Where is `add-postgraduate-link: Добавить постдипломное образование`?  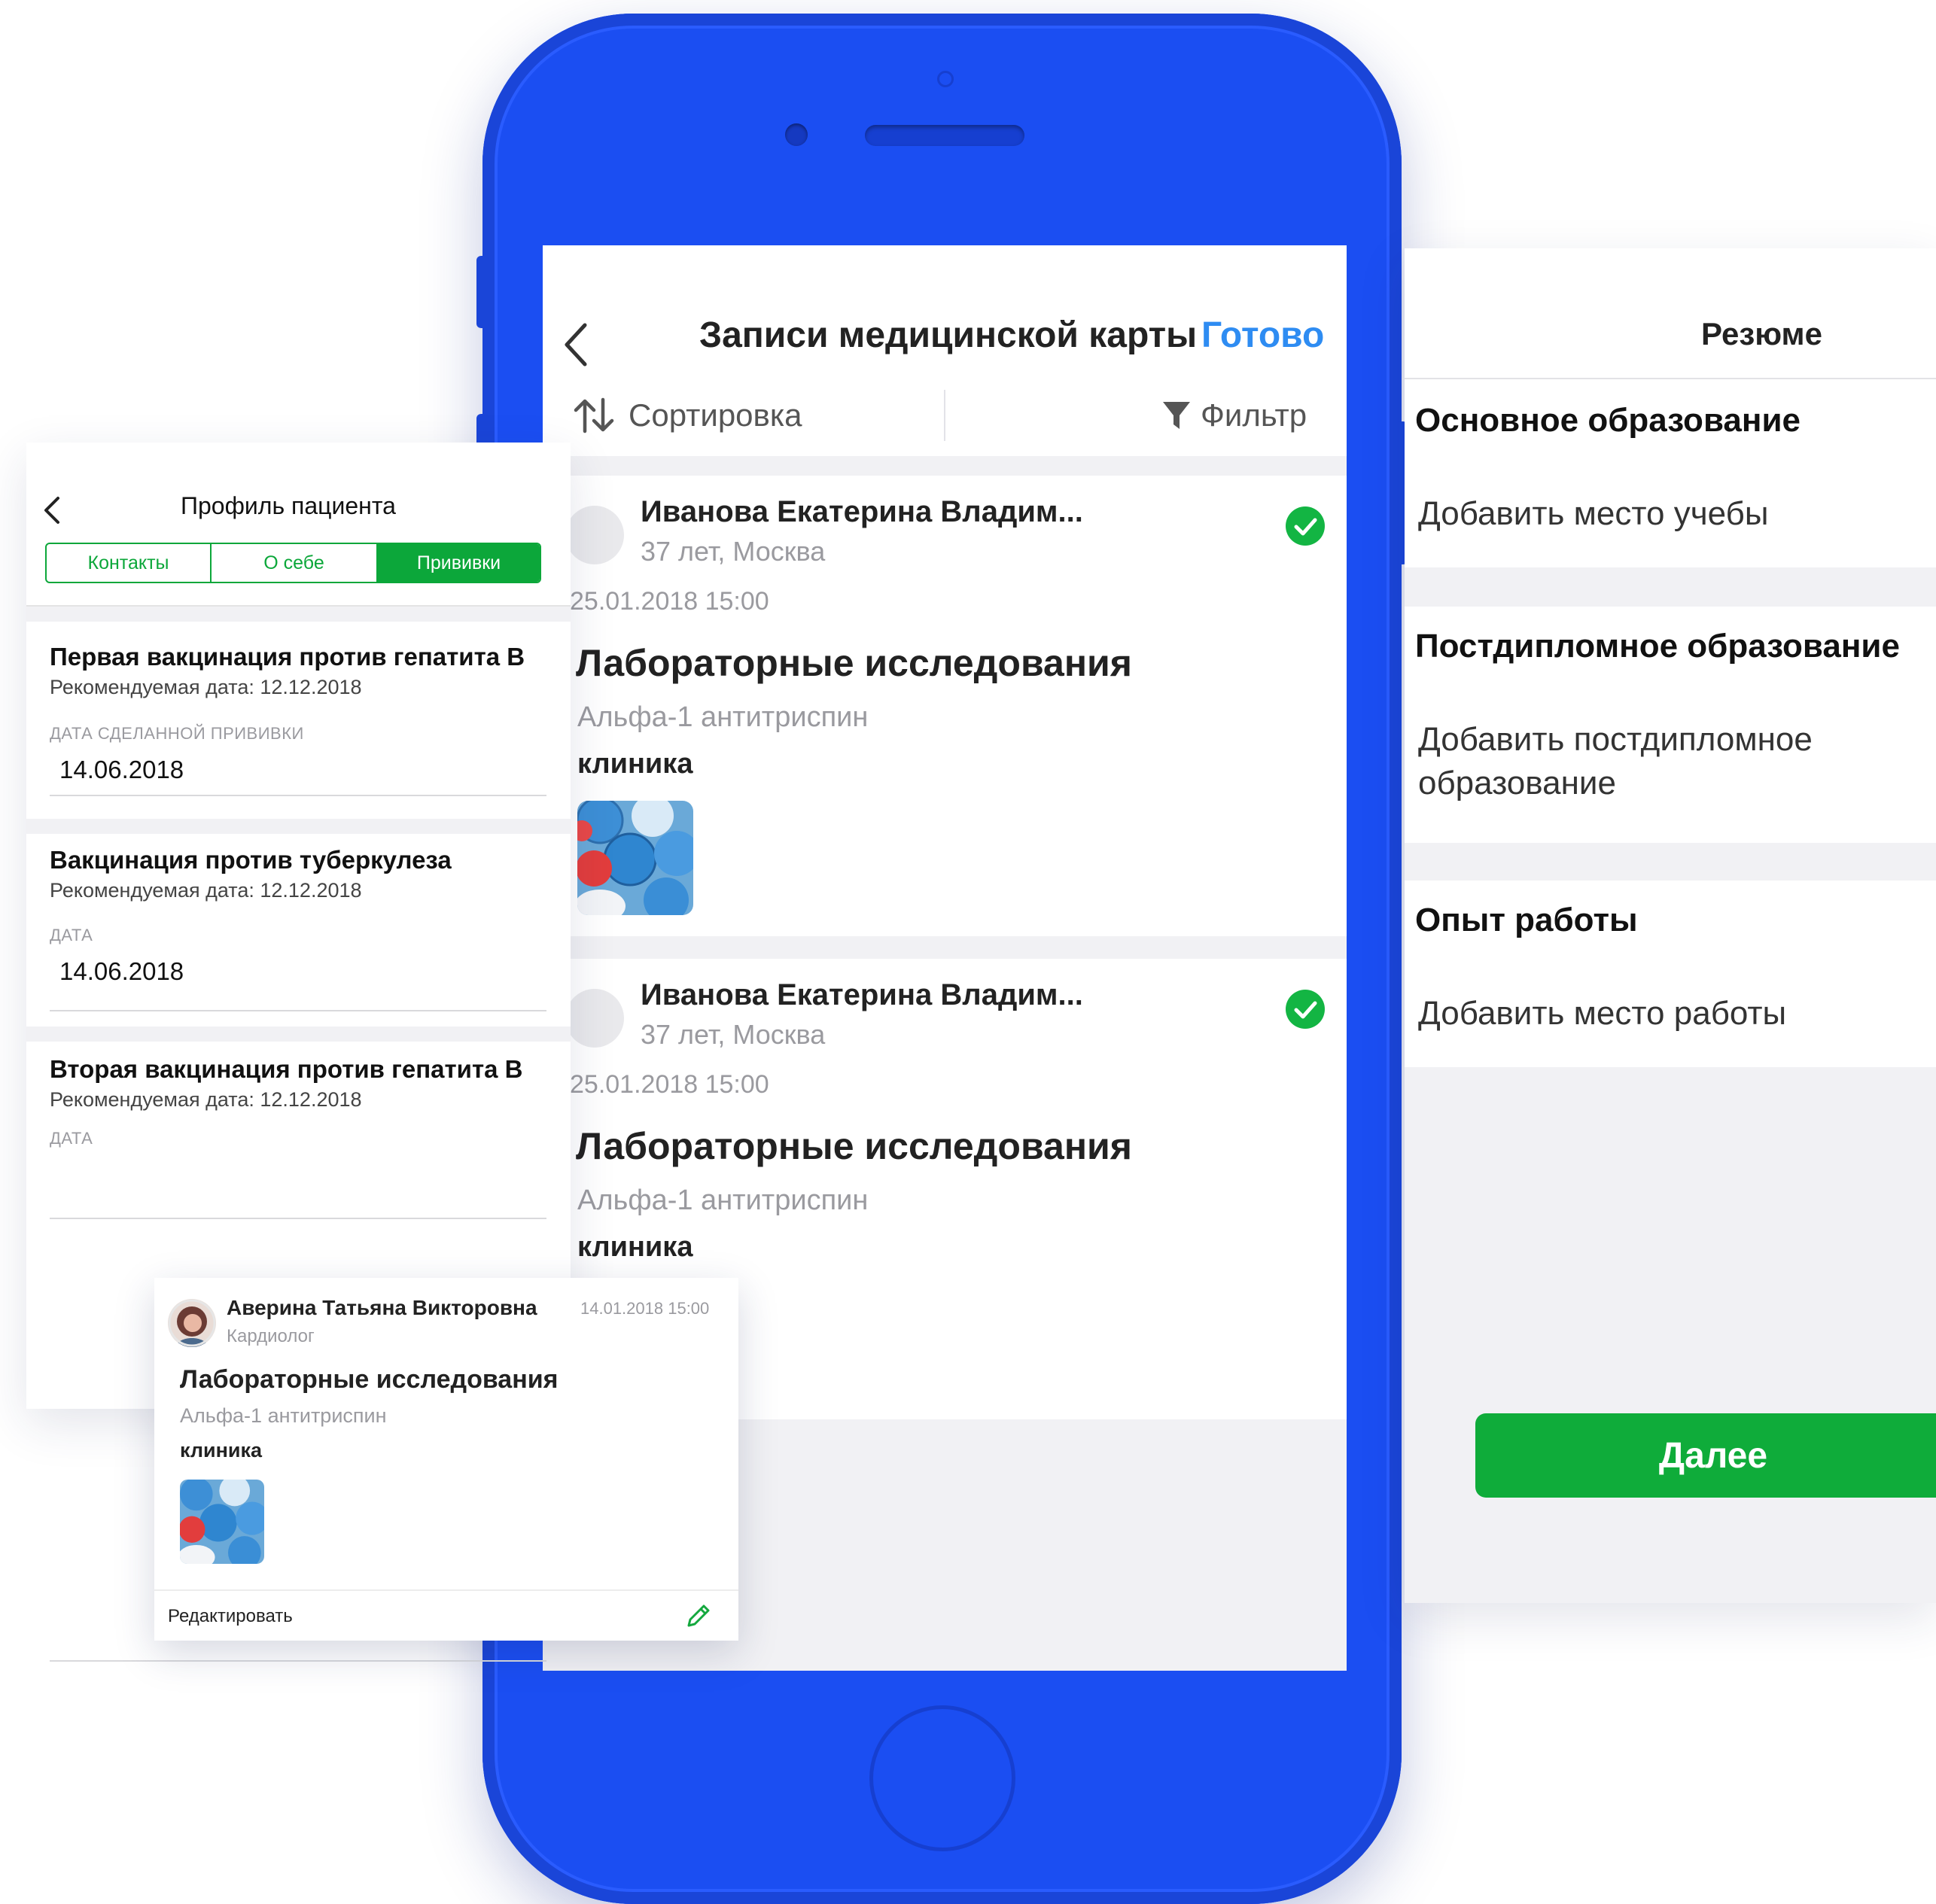 add-postgraduate-link: Добавить постдипломное образование is located at coordinates (1616, 761).